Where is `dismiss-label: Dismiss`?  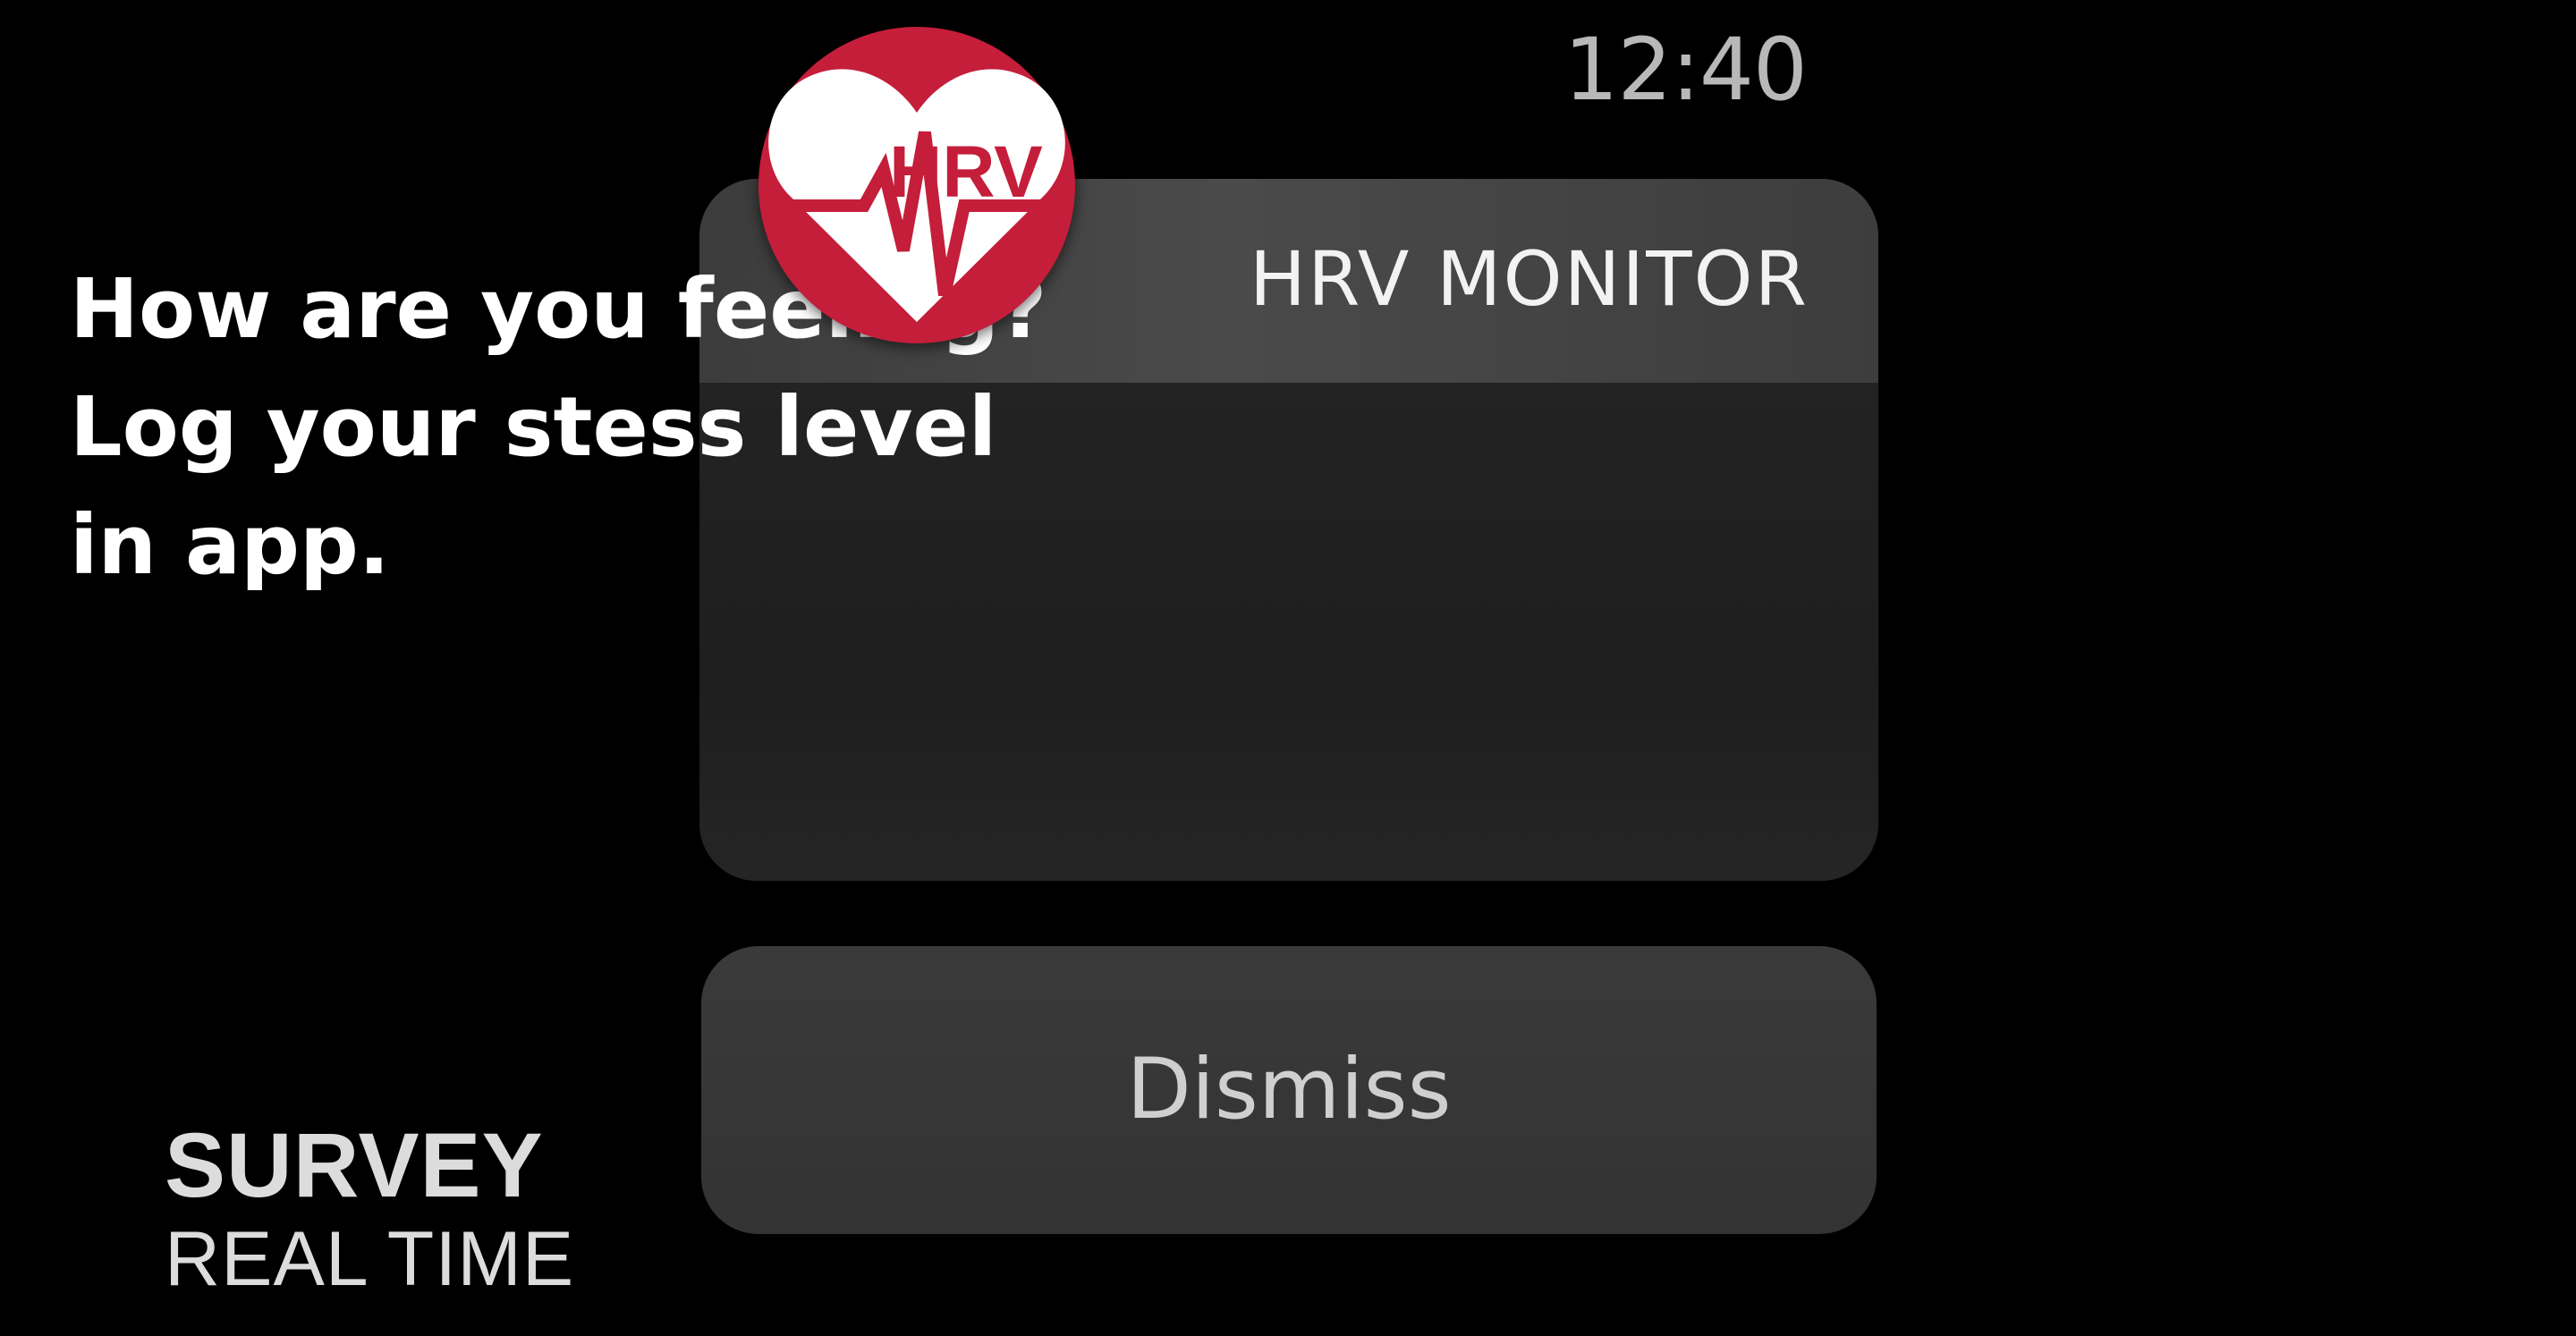
dismiss-label: Dismiss is located at coordinates (1289, 1089).